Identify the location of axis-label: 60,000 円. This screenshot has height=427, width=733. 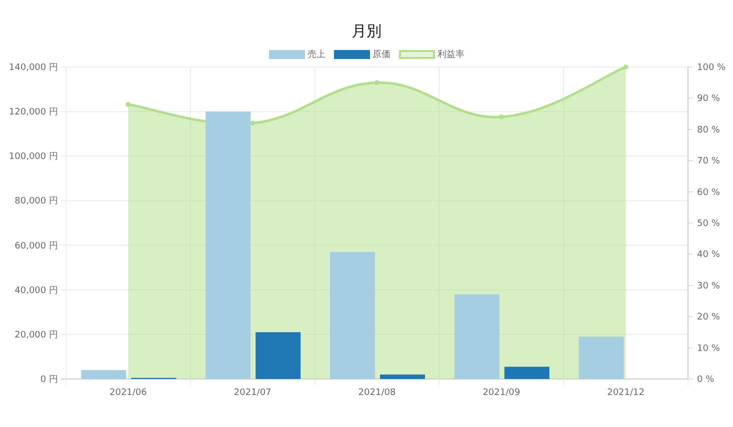
(36, 246).